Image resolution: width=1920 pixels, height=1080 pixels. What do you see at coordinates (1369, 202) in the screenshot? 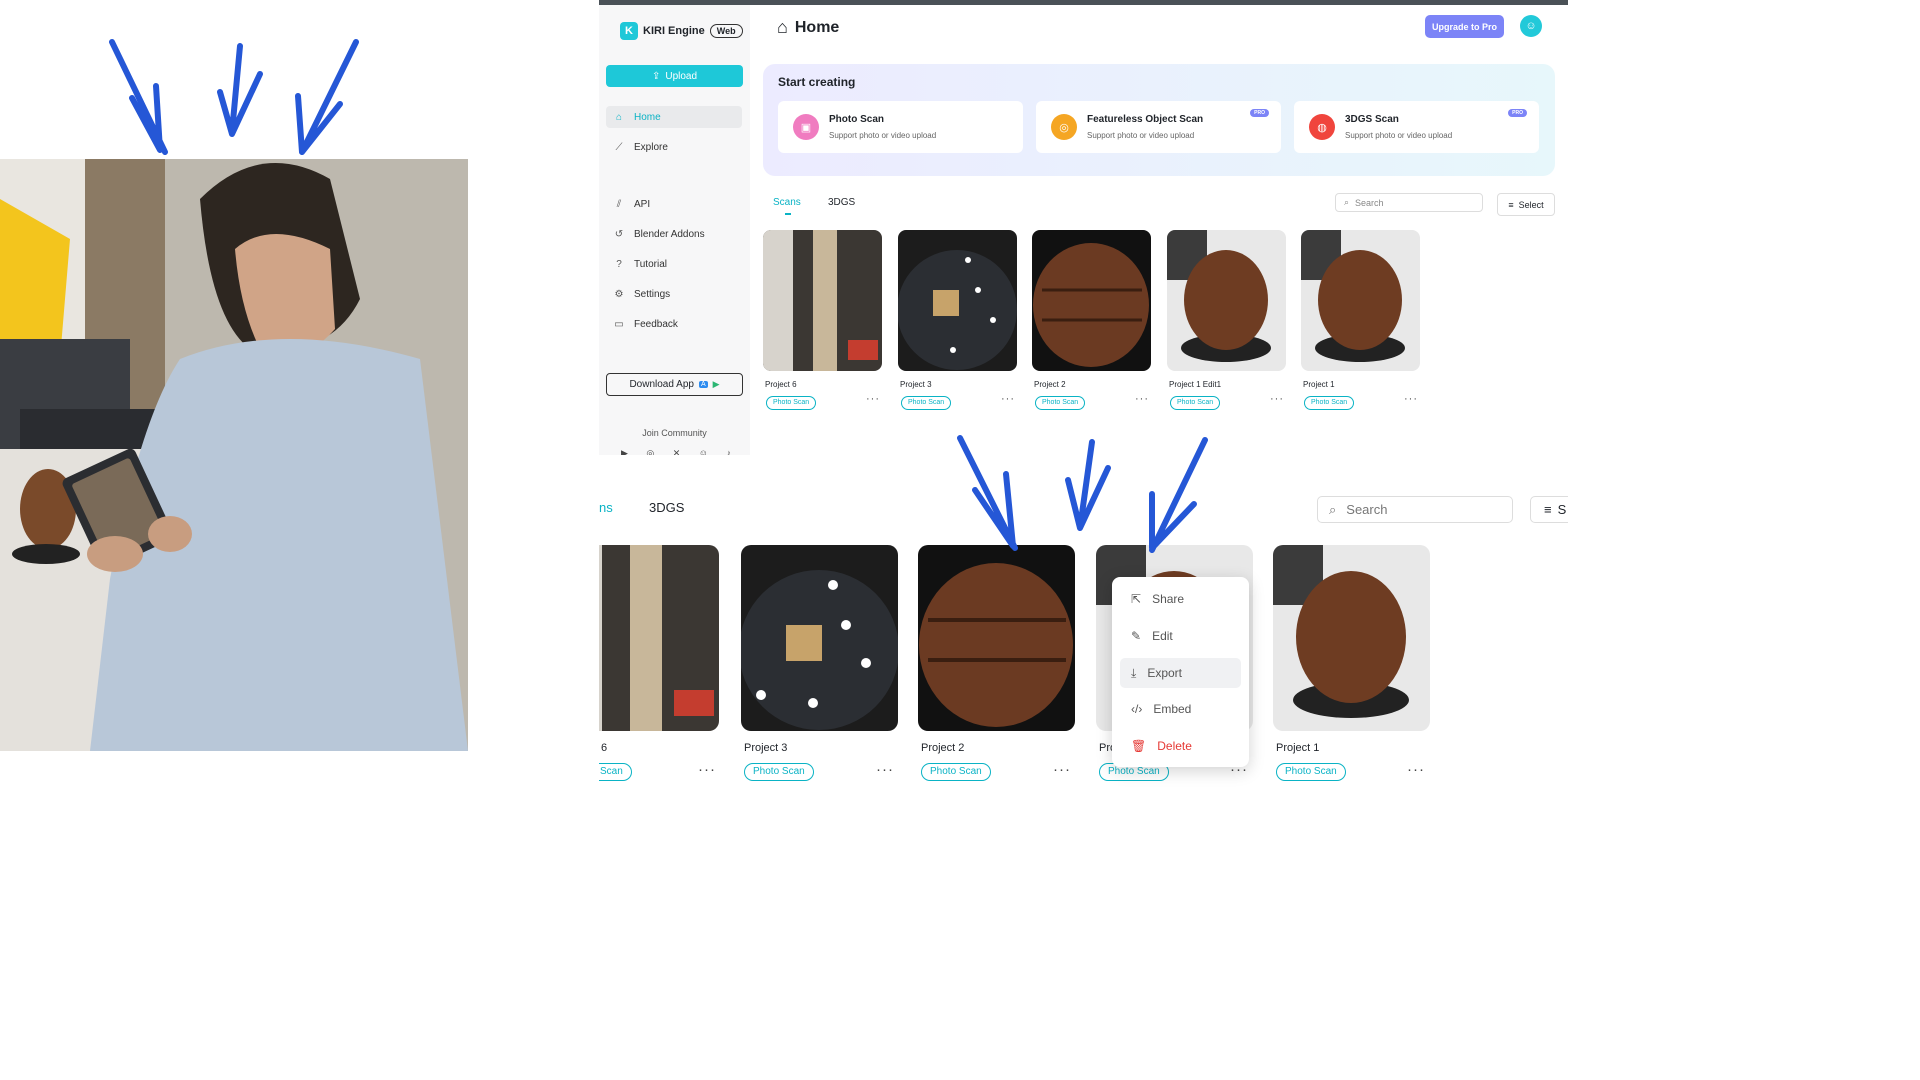
I see `search-placeholder: Search` at bounding box center [1369, 202].